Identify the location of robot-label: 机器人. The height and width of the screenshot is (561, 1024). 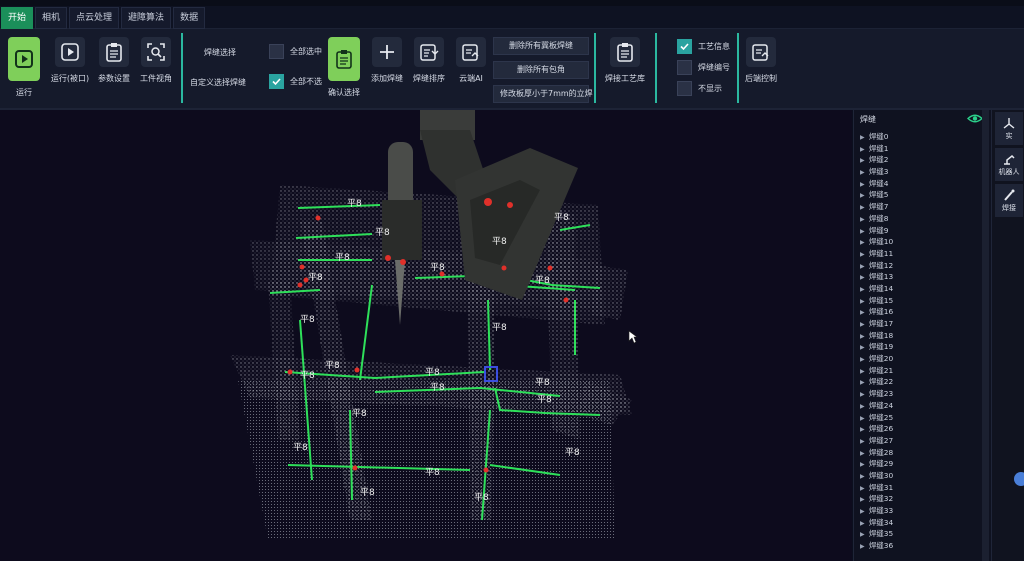
(1009, 171).